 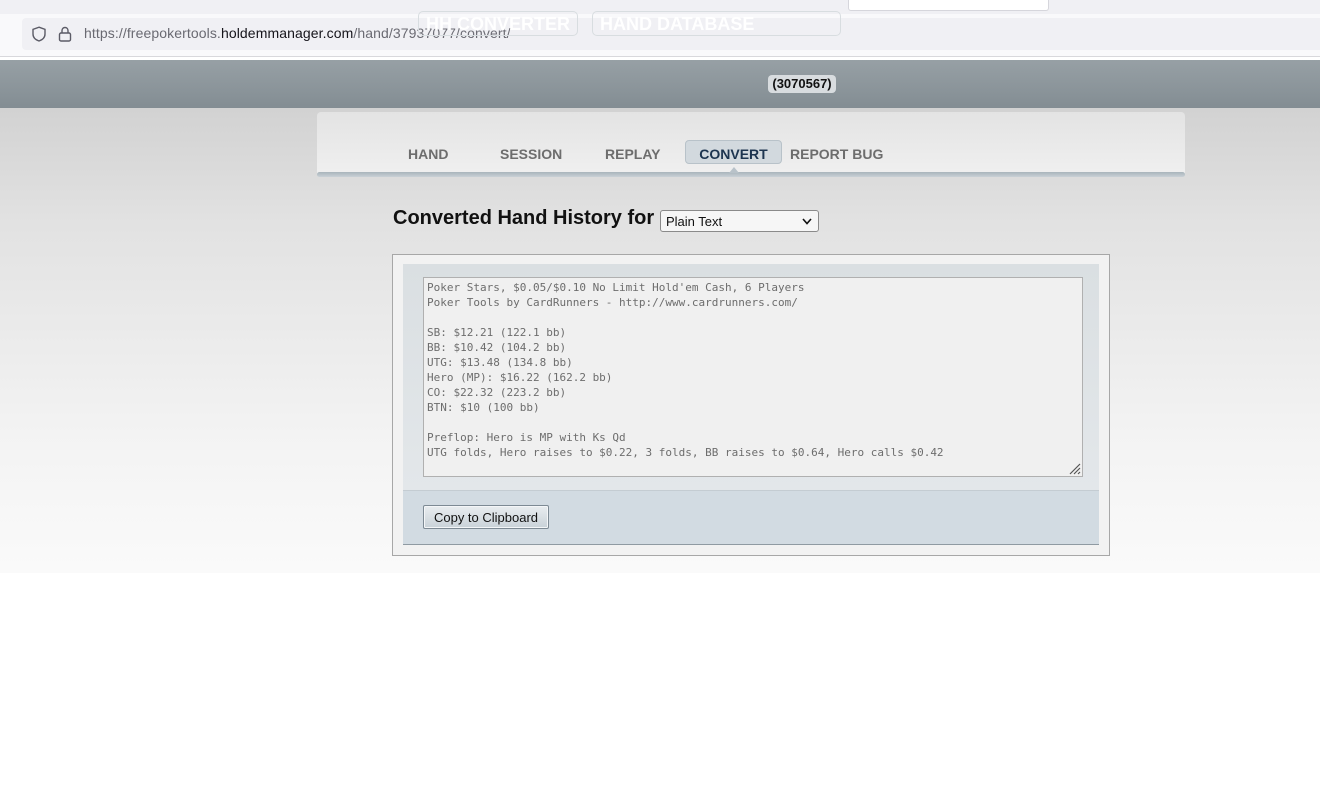 What do you see at coordinates (694, 221) in the screenshot?
I see `format-select-value: Plain Text` at bounding box center [694, 221].